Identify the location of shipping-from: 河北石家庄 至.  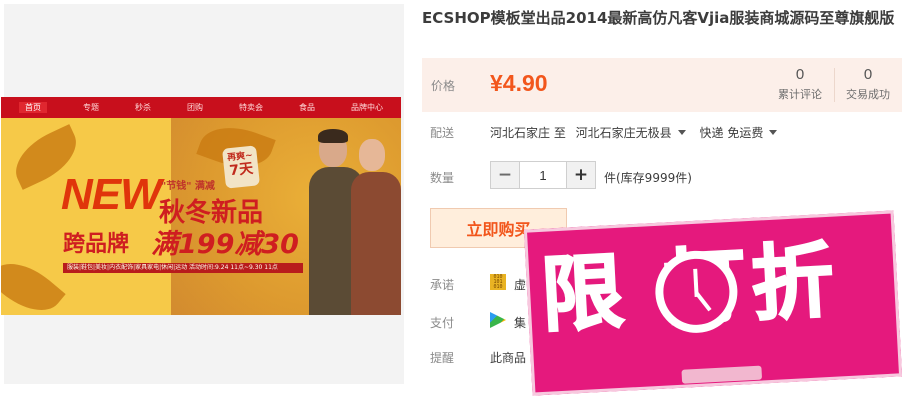
(528, 133).